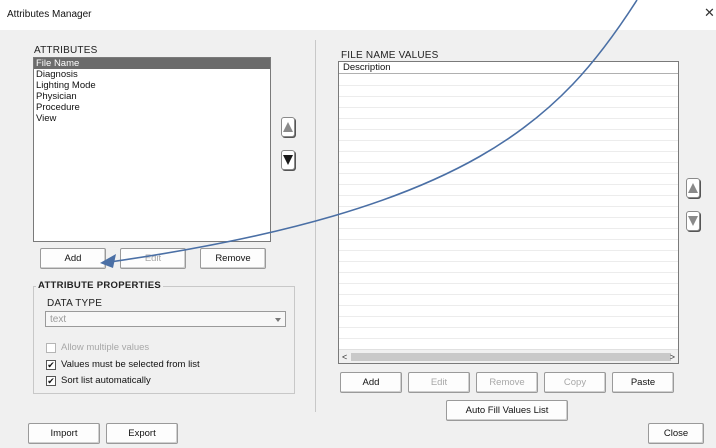 The image size is (716, 448). I want to click on list-item-diagnosis: Diagnosis, so click(152, 74).